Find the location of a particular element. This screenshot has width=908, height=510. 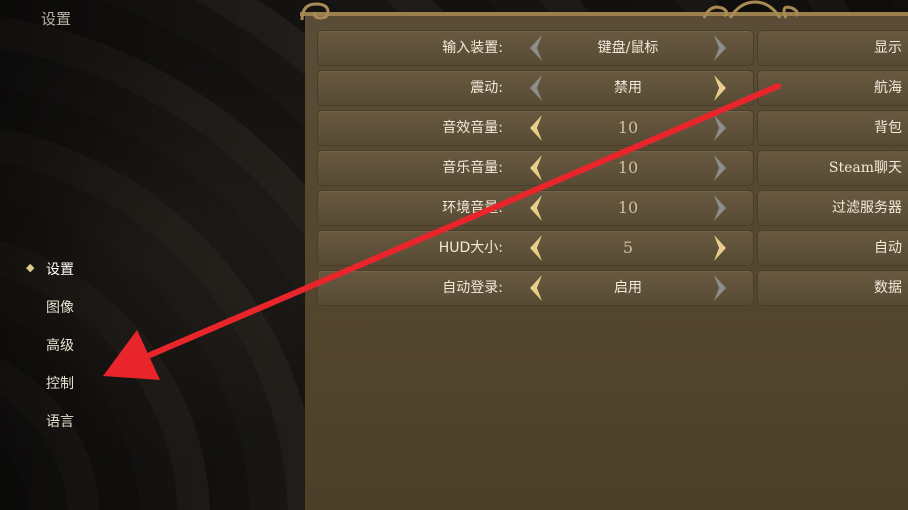

setting-label: 自动 is located at coordinates (888, 248).